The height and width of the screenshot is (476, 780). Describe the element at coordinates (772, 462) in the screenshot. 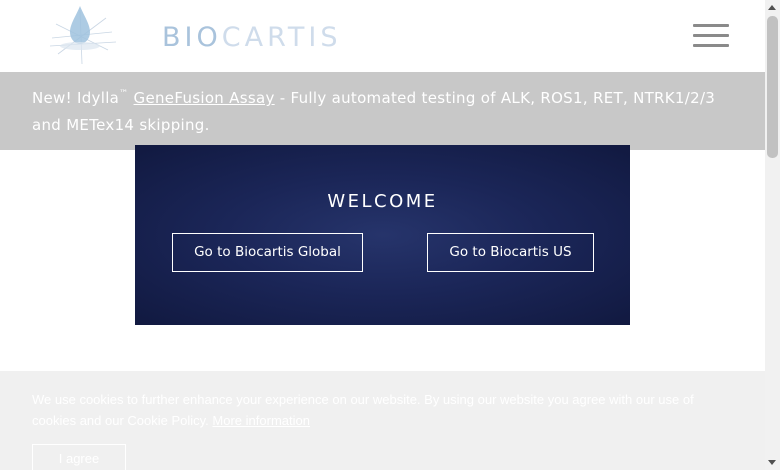

I see `scroll-down-arrow-icon` at that location.